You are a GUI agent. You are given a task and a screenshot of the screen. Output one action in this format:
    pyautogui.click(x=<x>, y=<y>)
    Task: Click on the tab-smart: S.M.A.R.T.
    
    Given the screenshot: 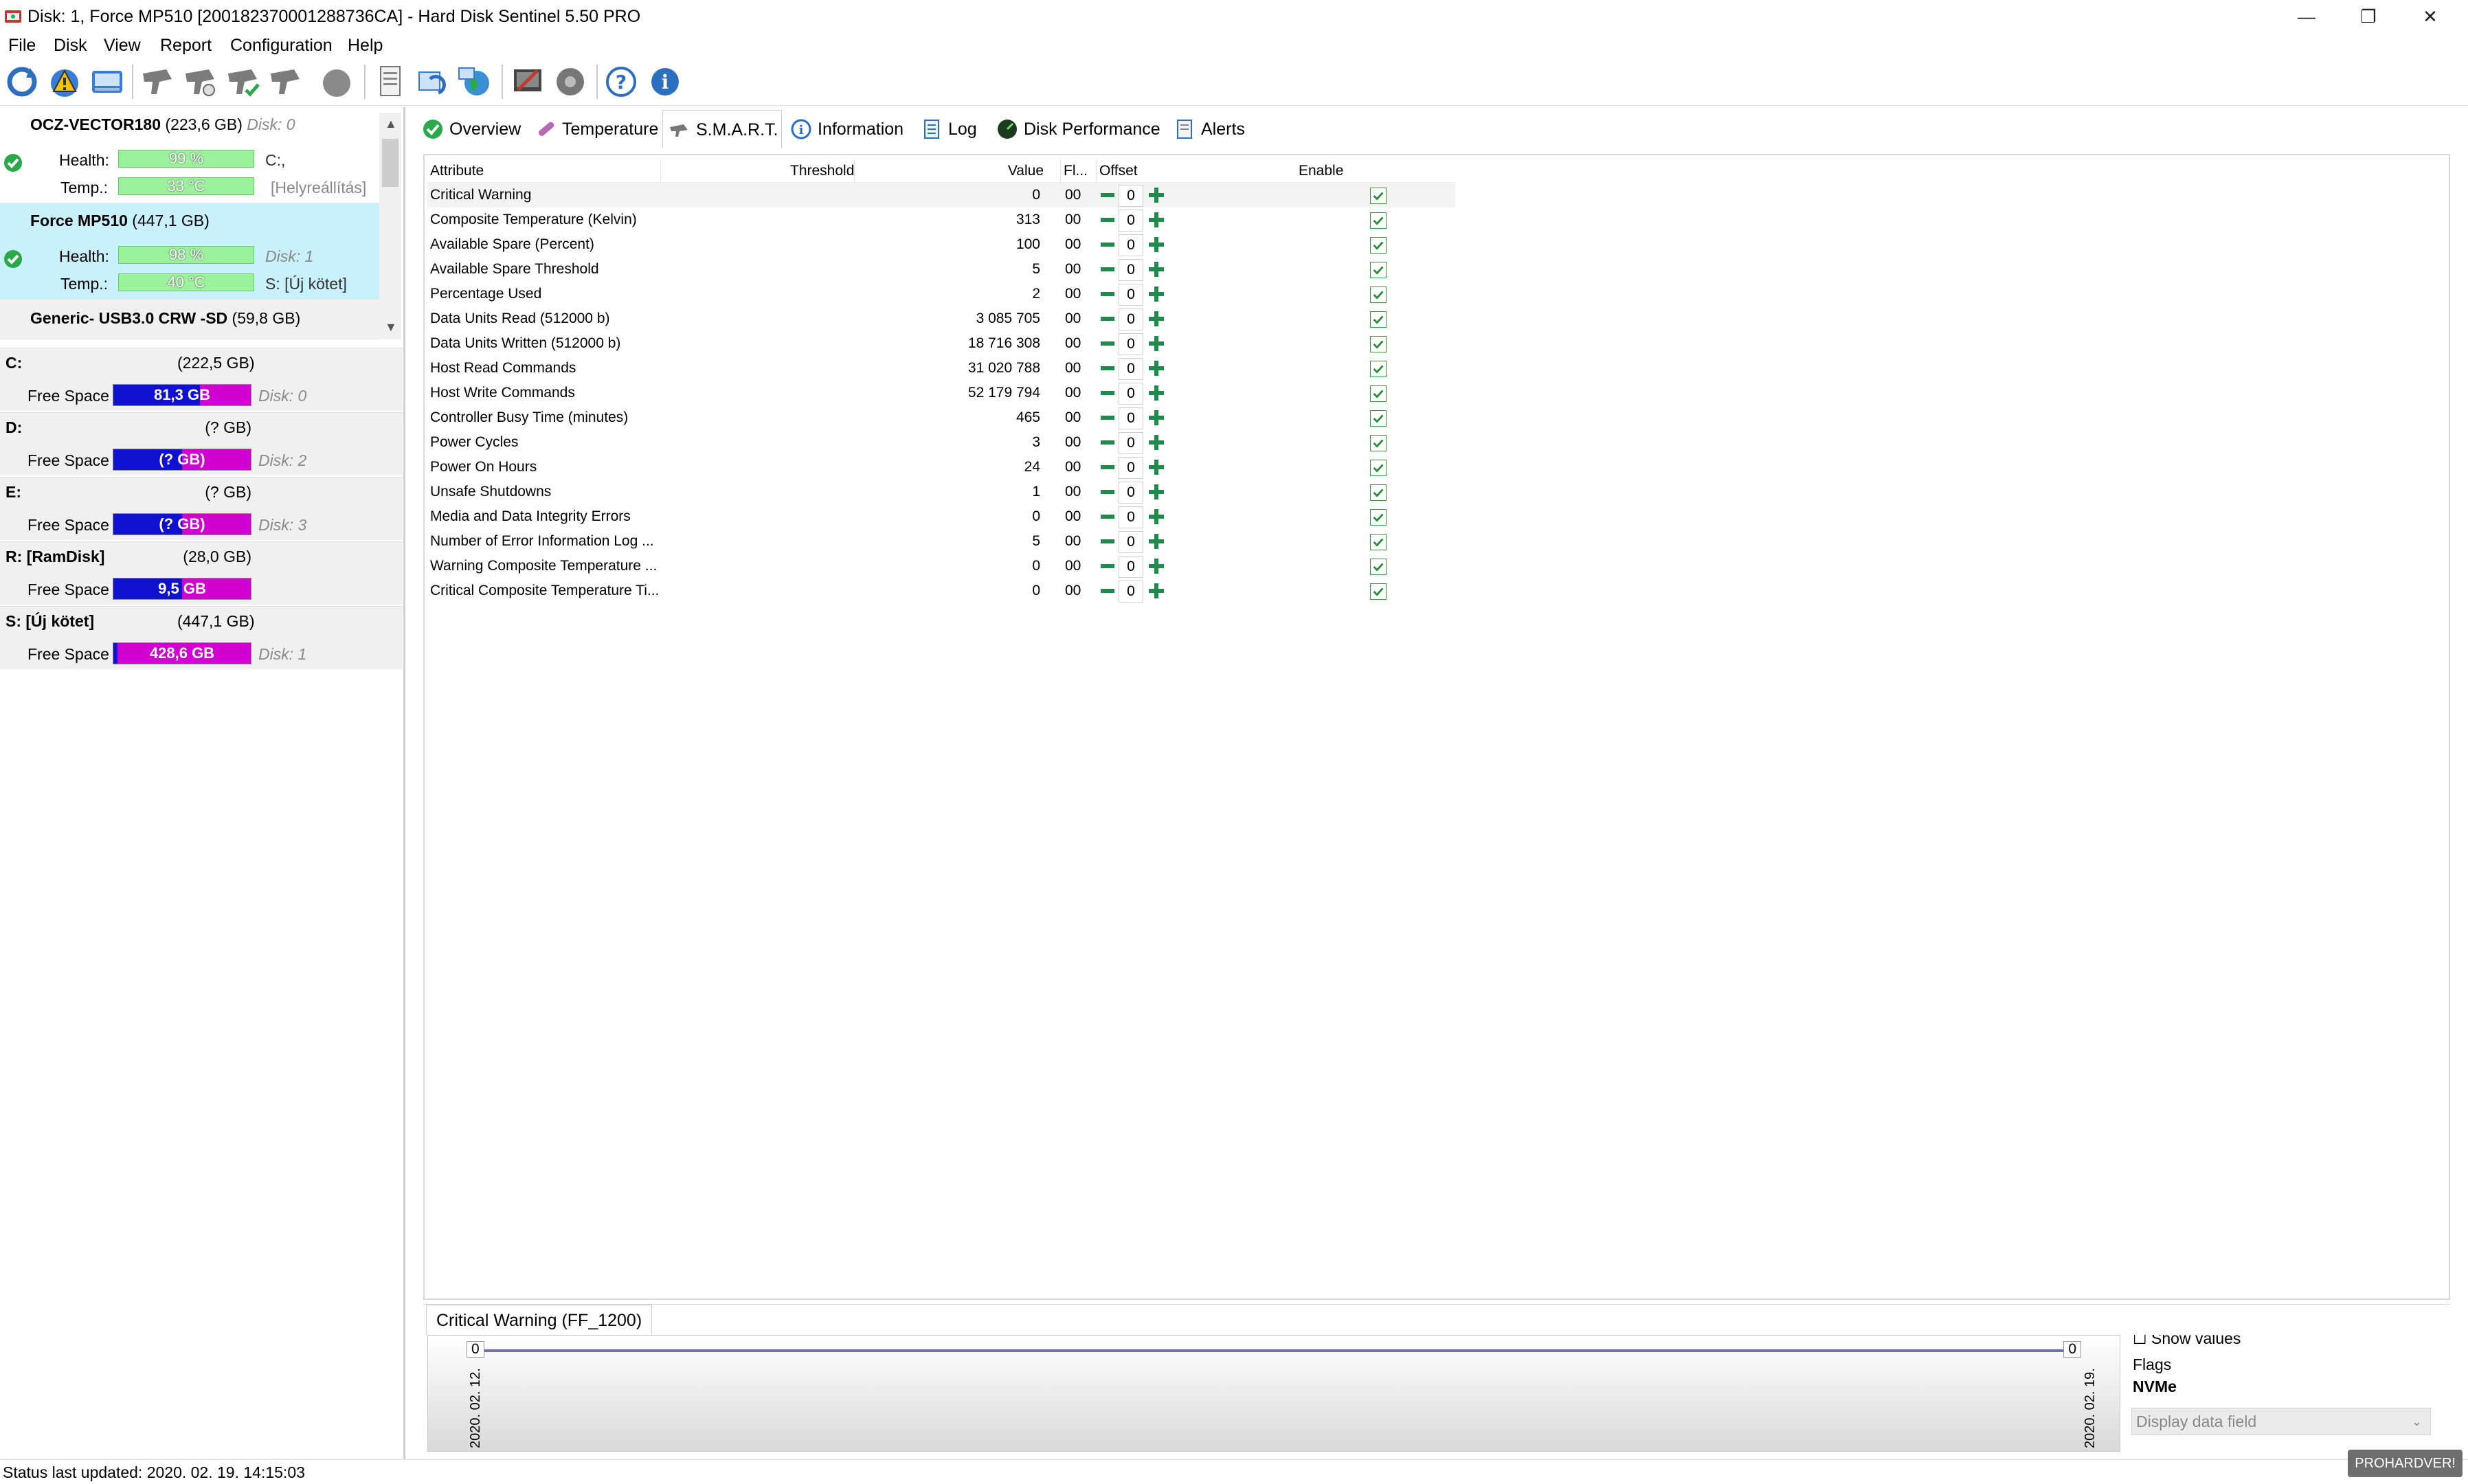 What is the action you would take?
    pyautogui.click(x=722, y=129)
    